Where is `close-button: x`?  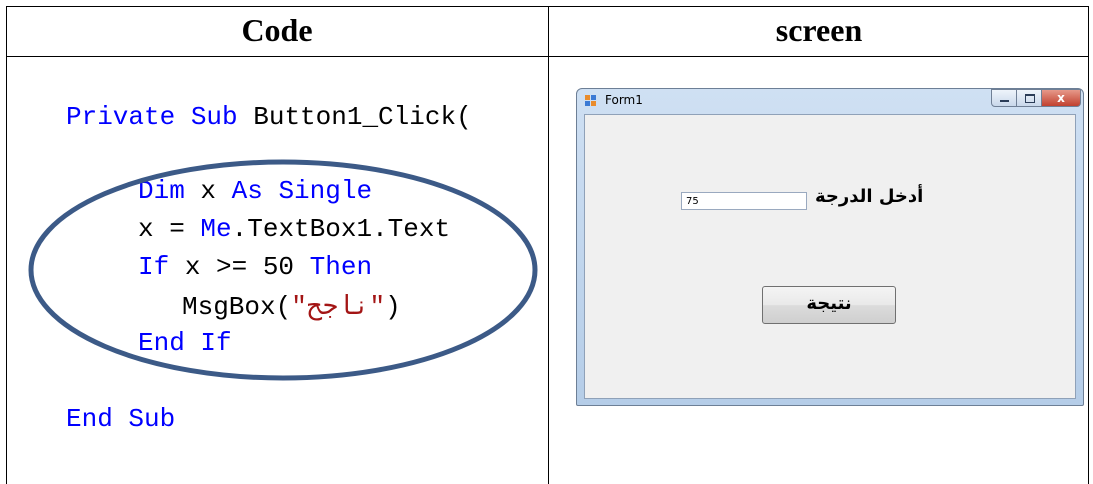
close-button: x is located at coordinates (1061, 98).